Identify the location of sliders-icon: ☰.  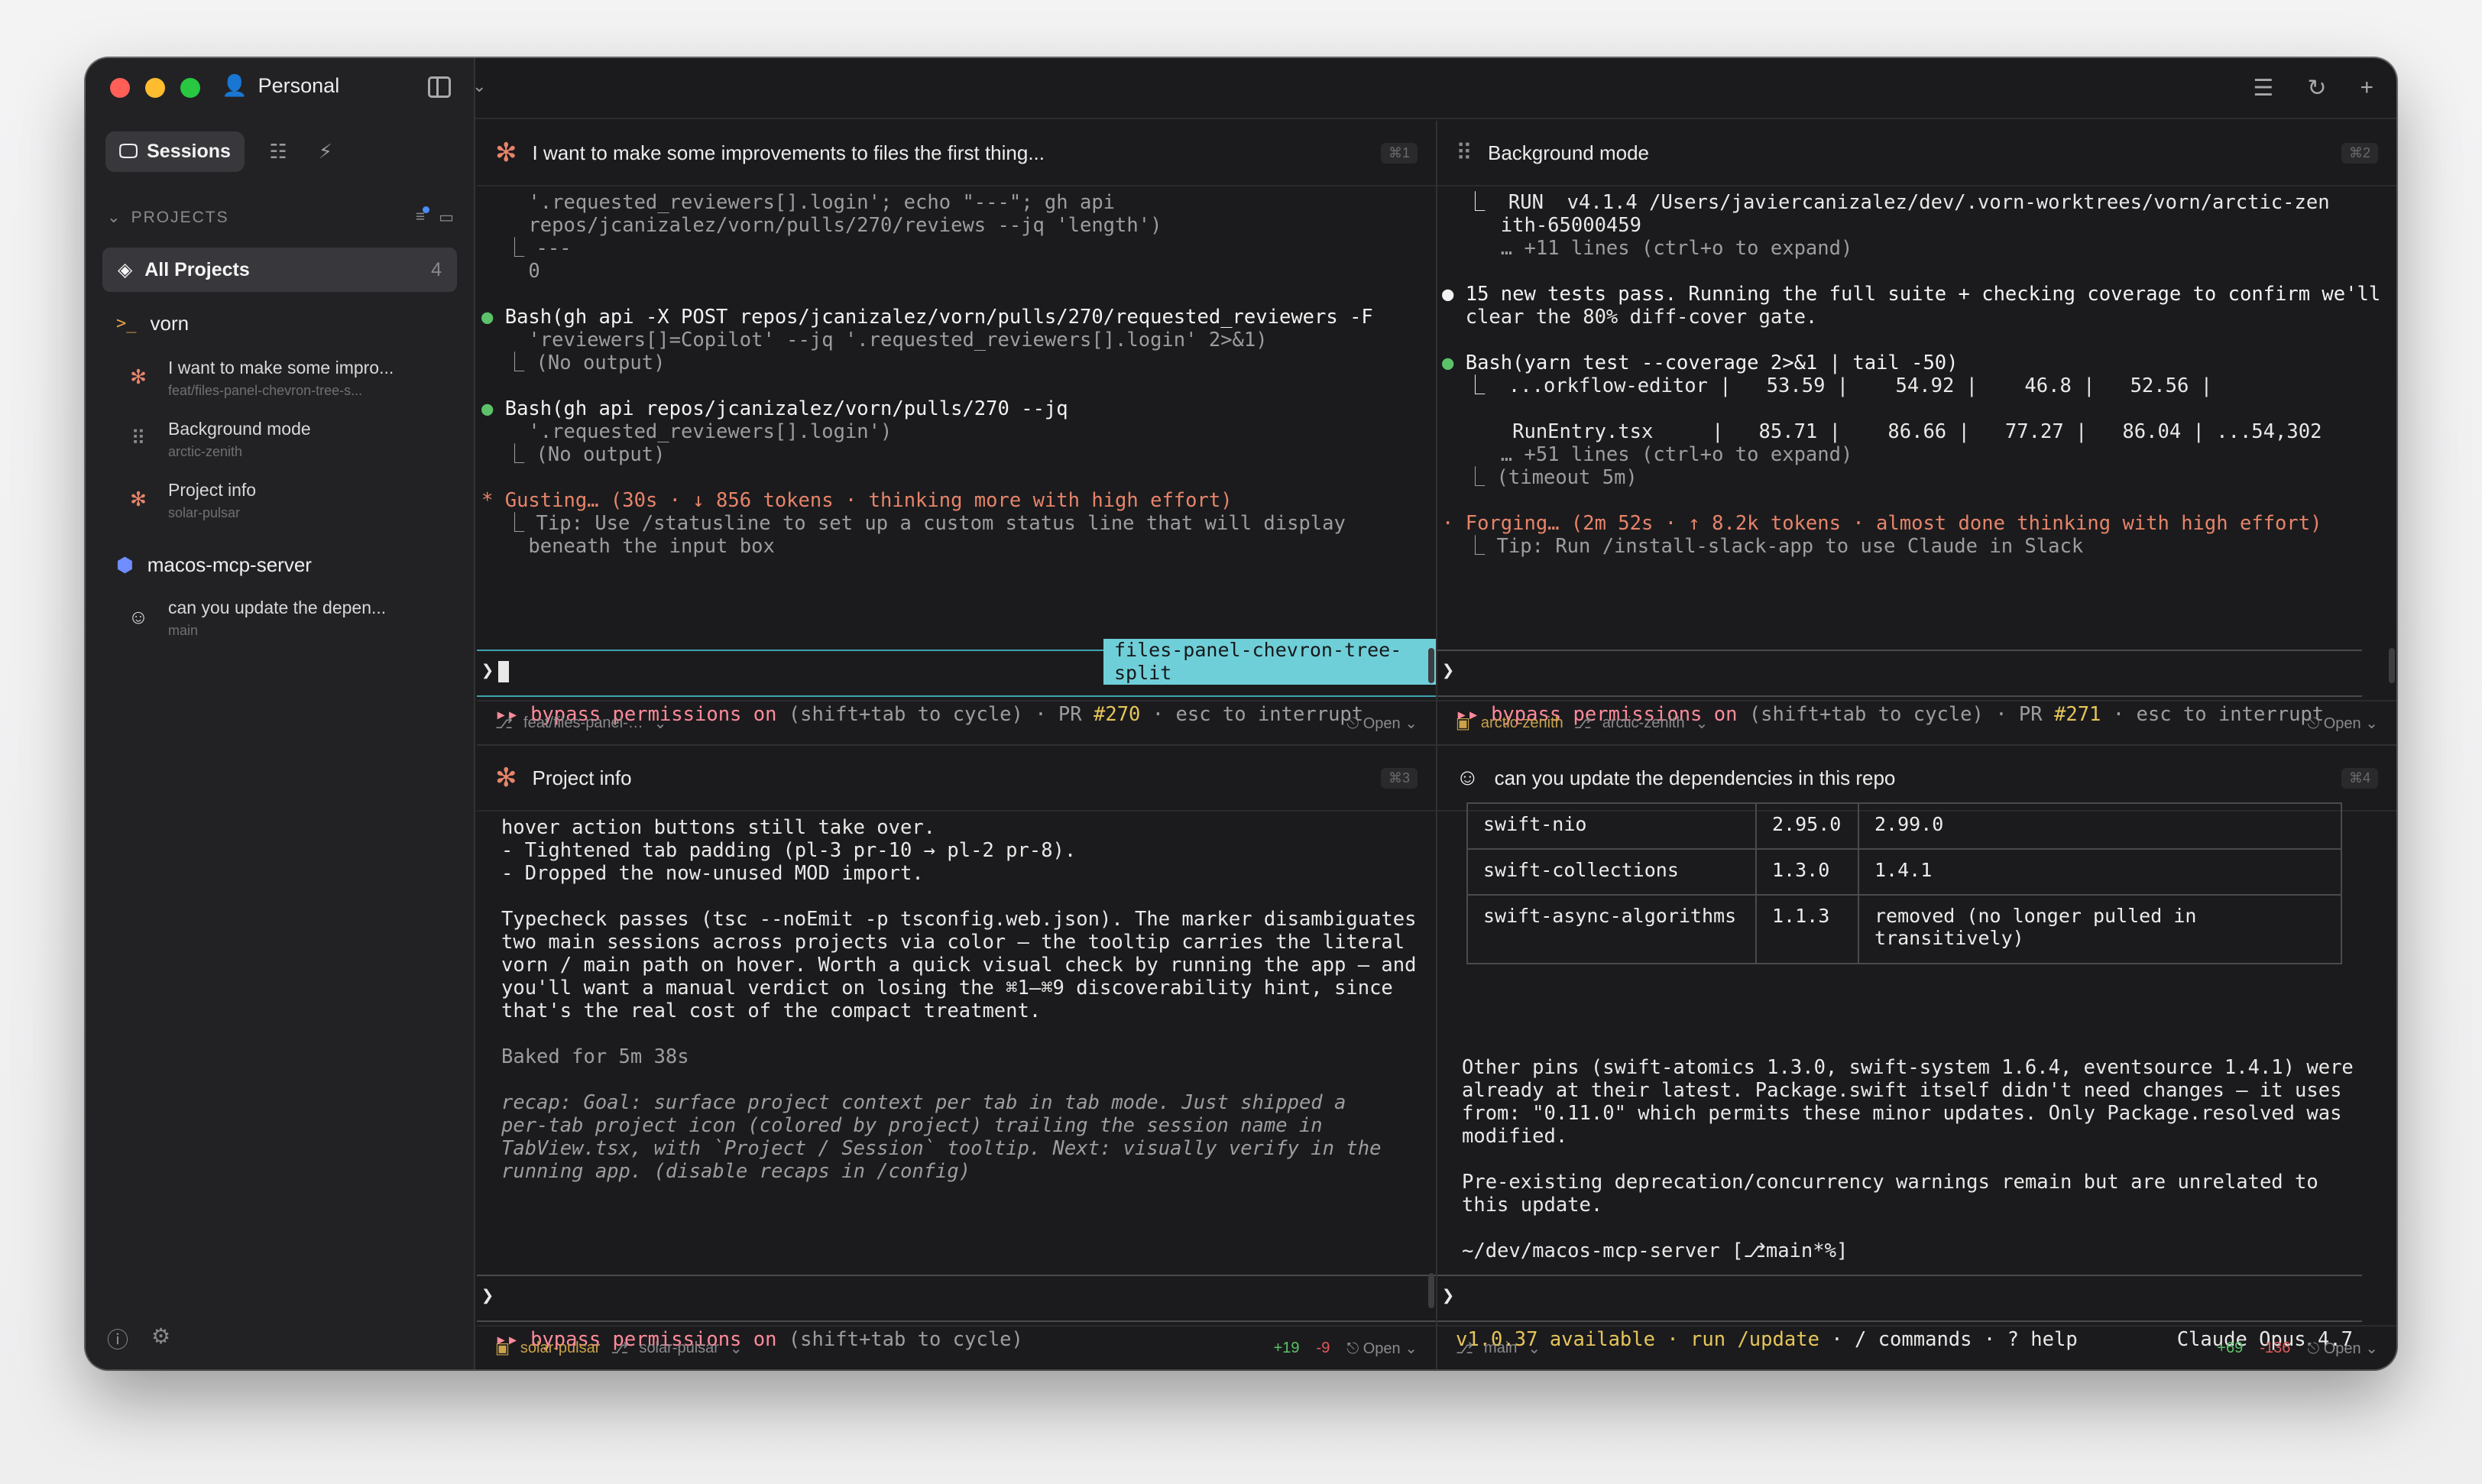
(2263, 89).